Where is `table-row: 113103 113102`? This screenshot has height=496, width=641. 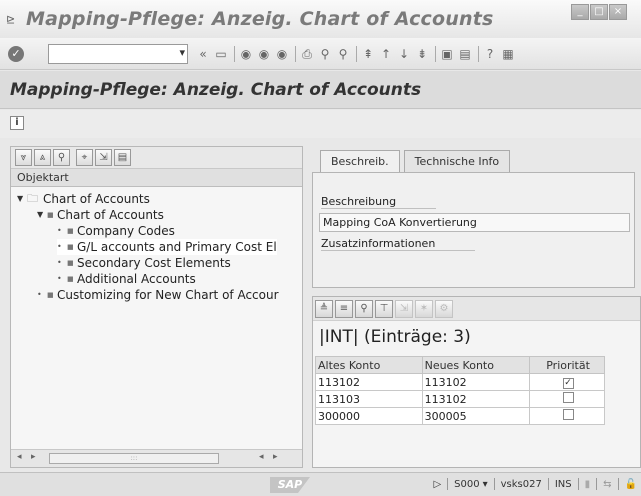 table-row: 113103 113102 is located at coordinates (460, 399).